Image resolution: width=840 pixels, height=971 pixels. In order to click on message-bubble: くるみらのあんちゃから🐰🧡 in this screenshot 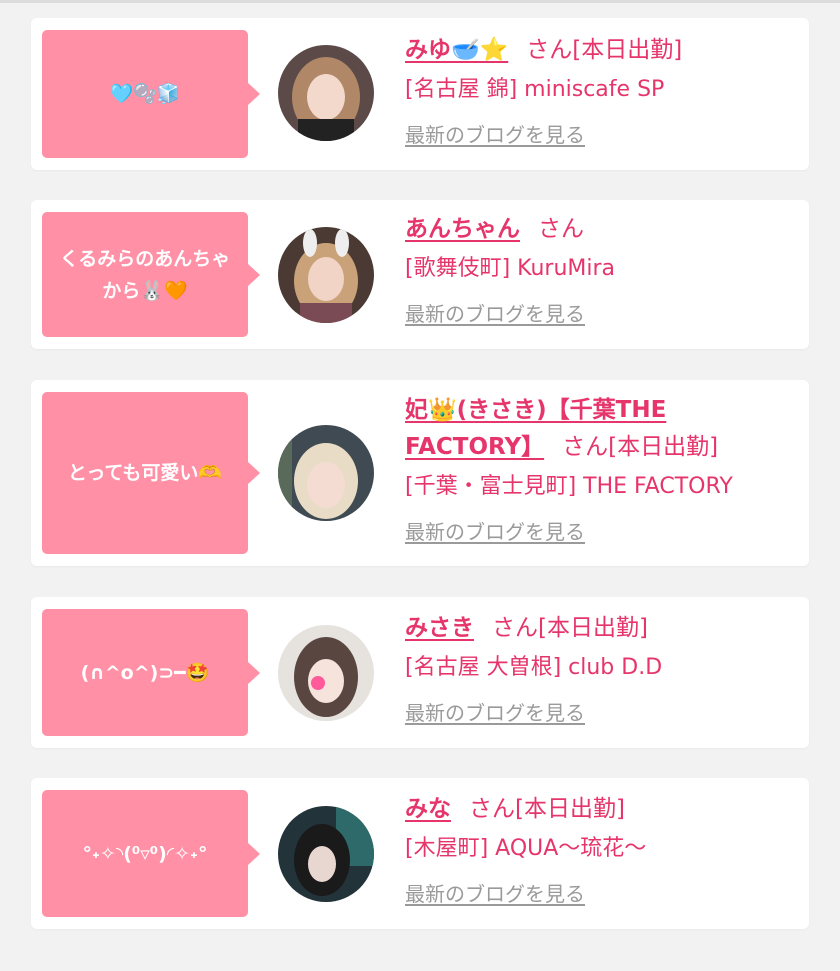, I will do `click(151, 274)`.